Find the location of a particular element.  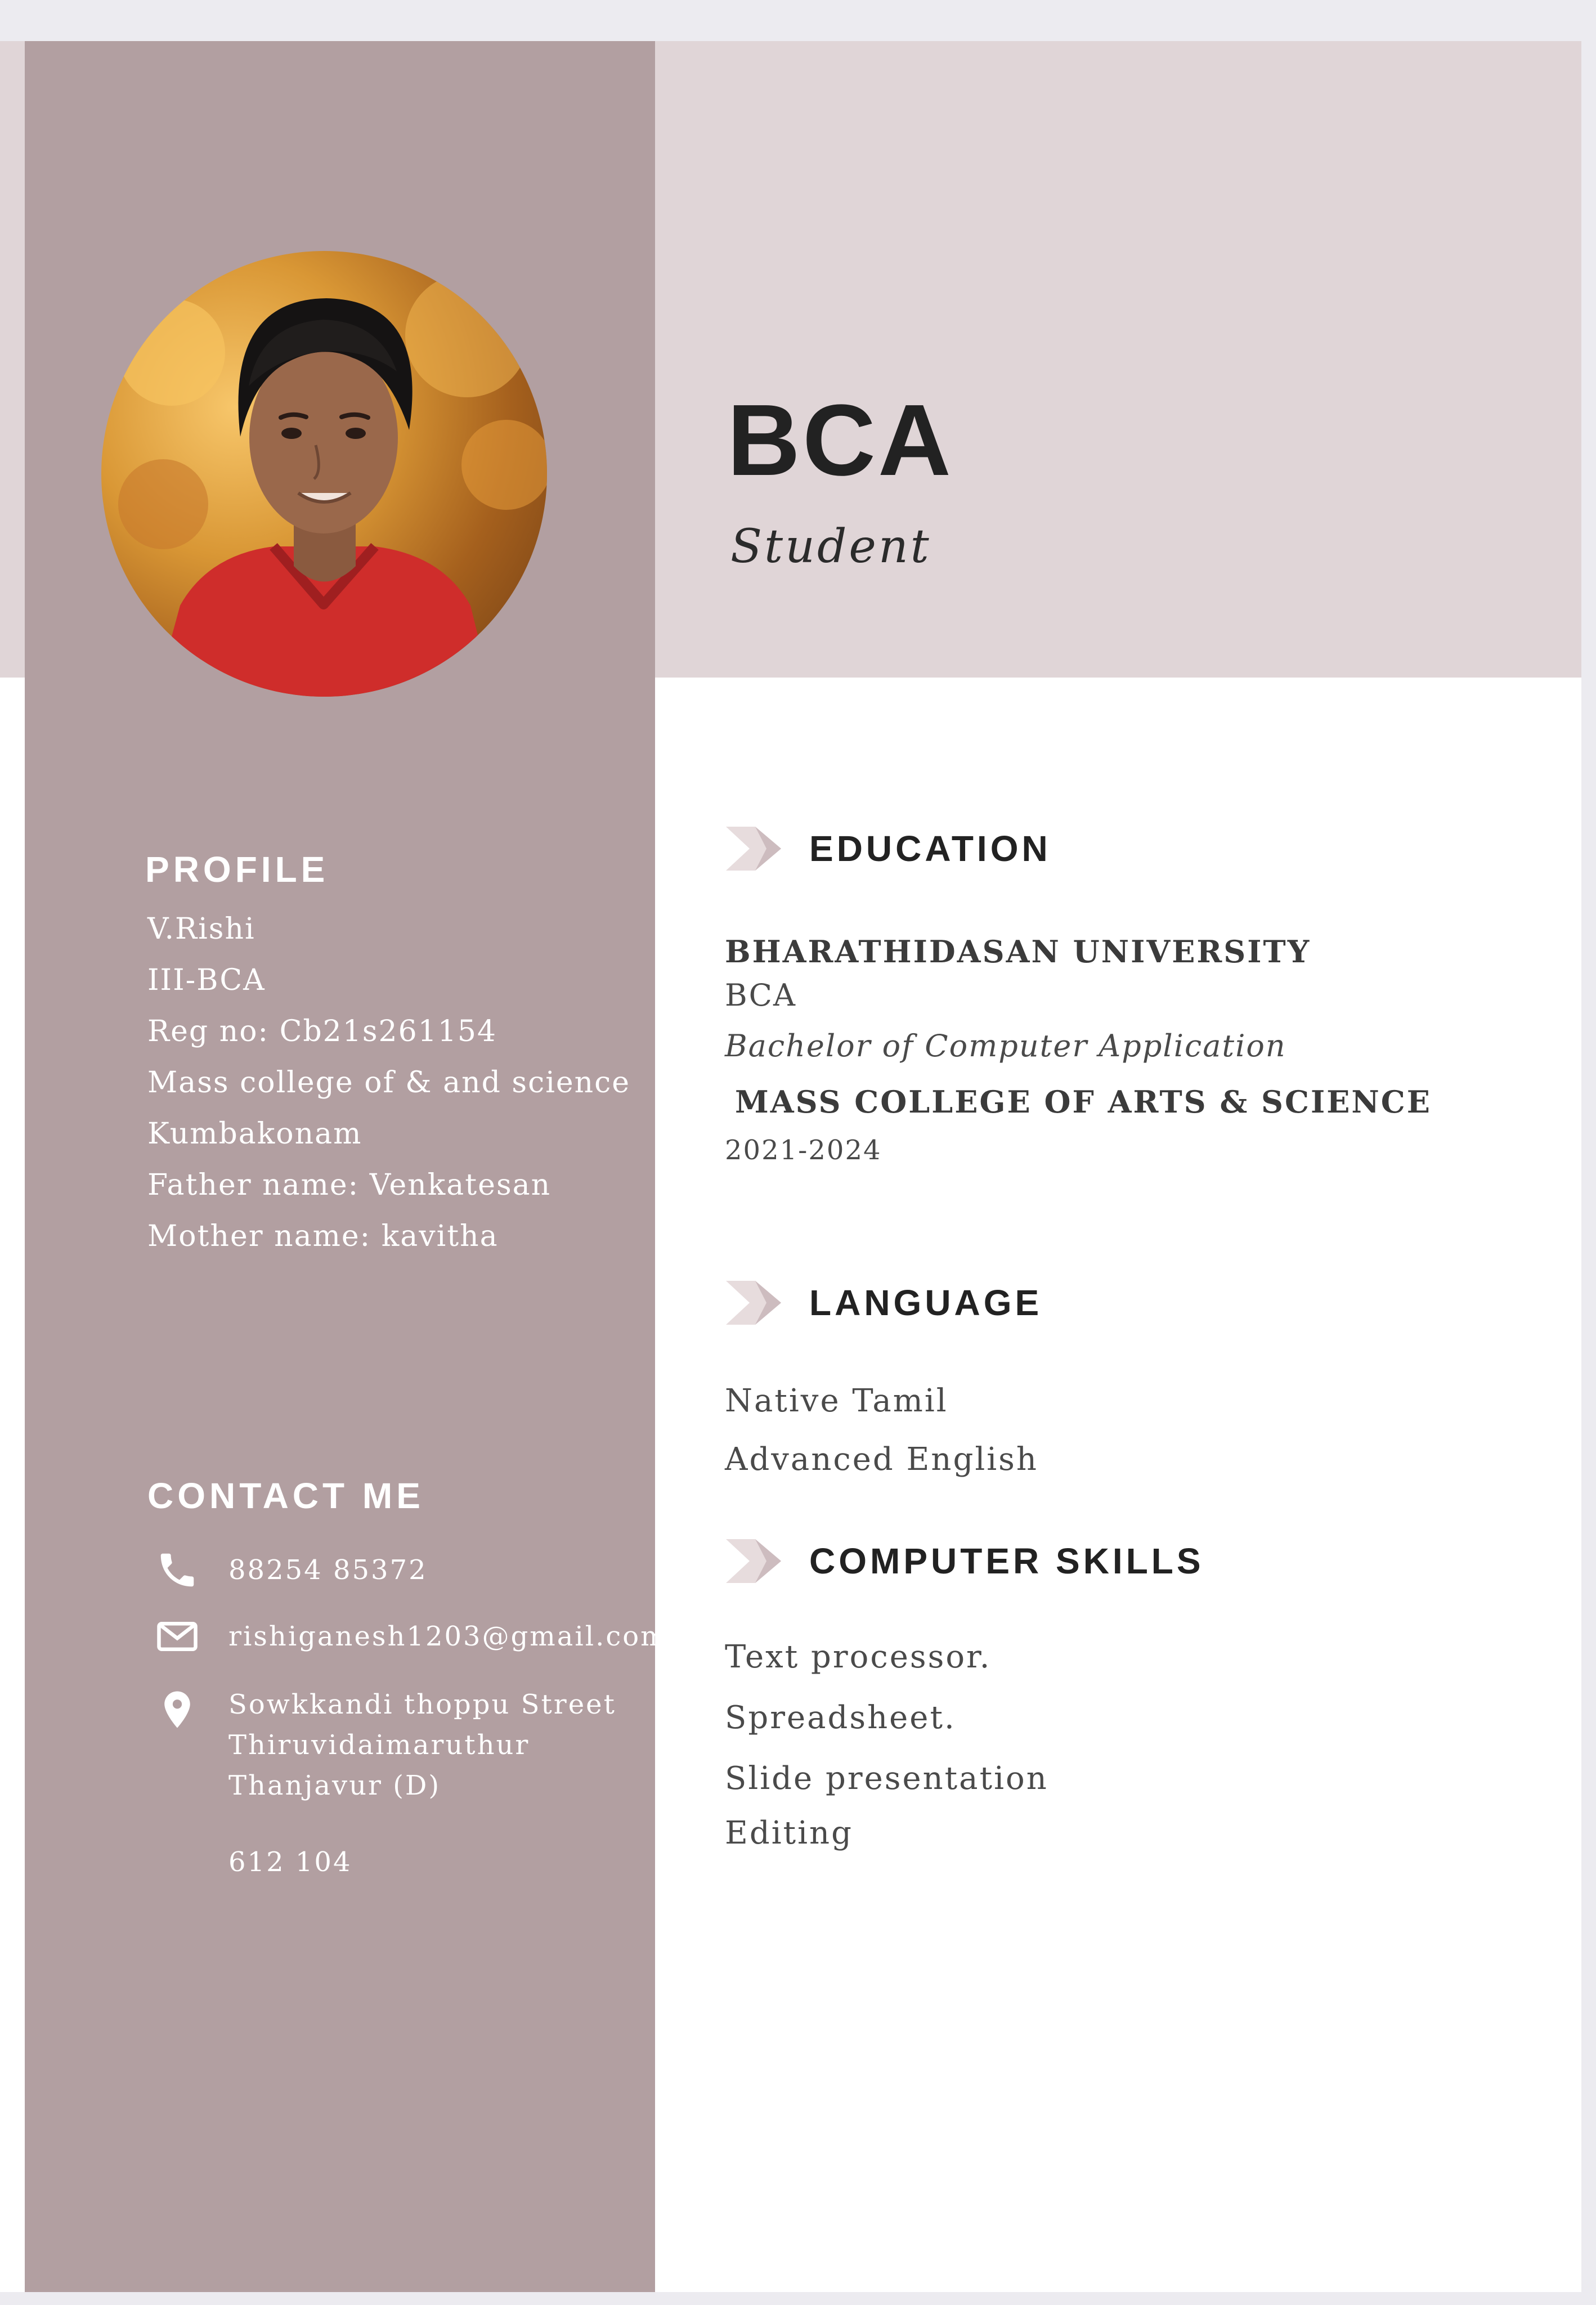

profile-city: Kumbakonam is located at coordinates (255, 1134).